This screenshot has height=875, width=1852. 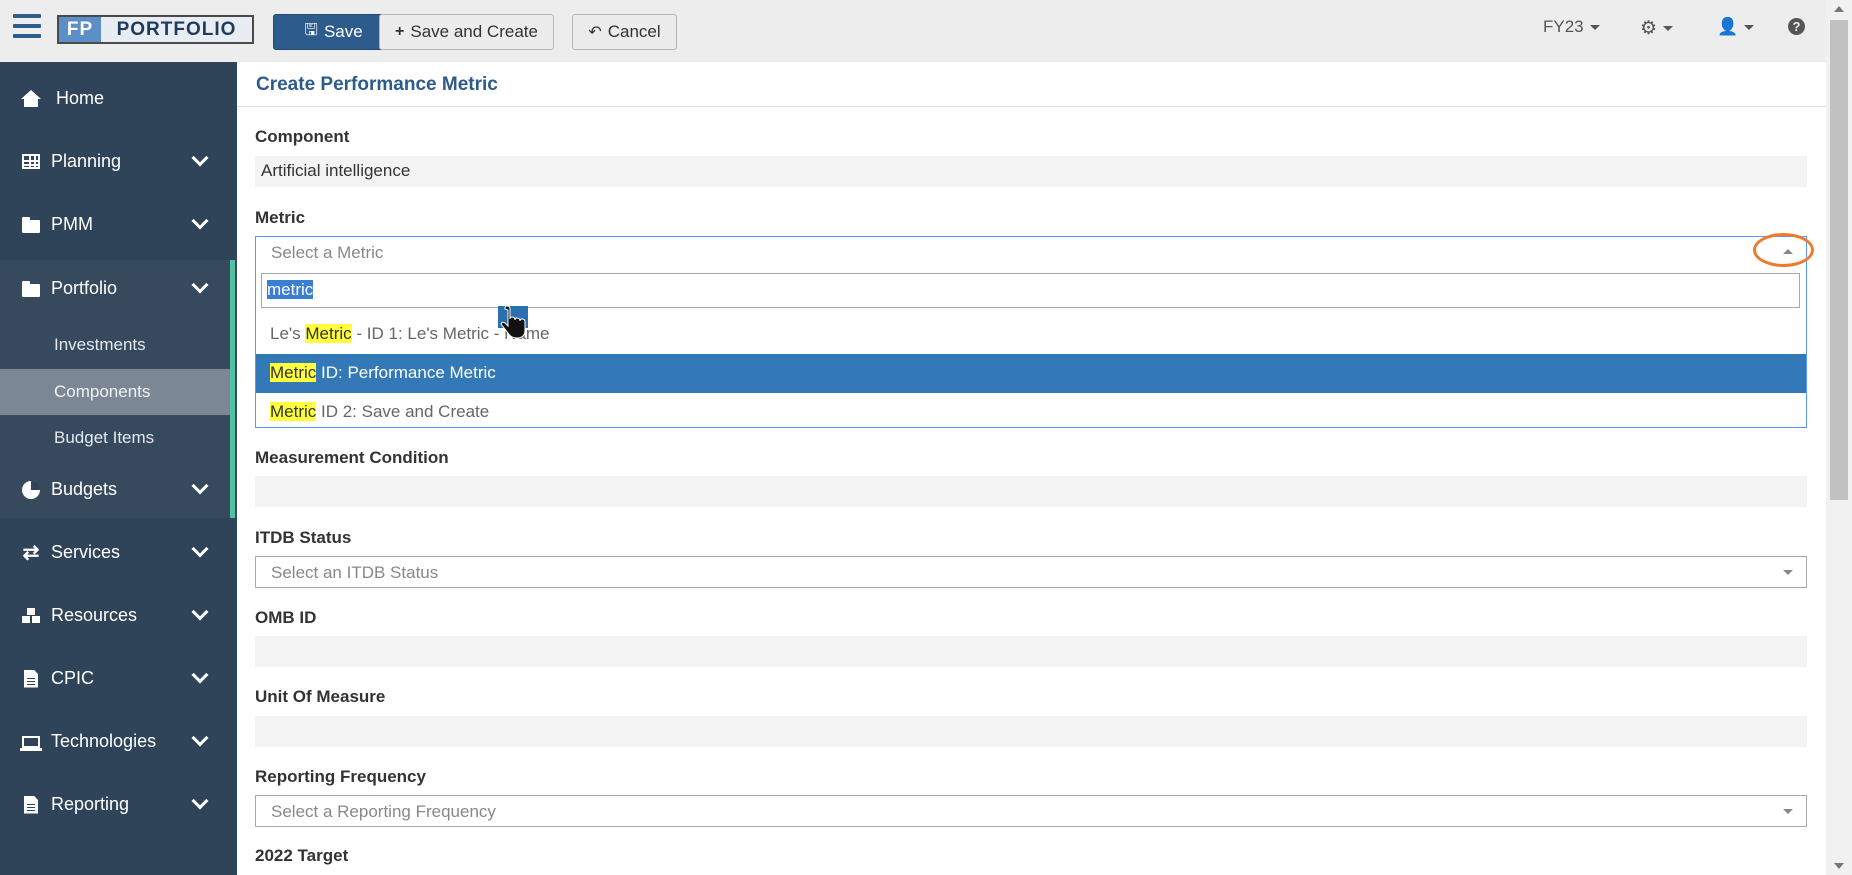 What do you see at coordinates (1031, 651) in the screenshot?
I see `omb-id-value` at bounding box center [1031, 651].